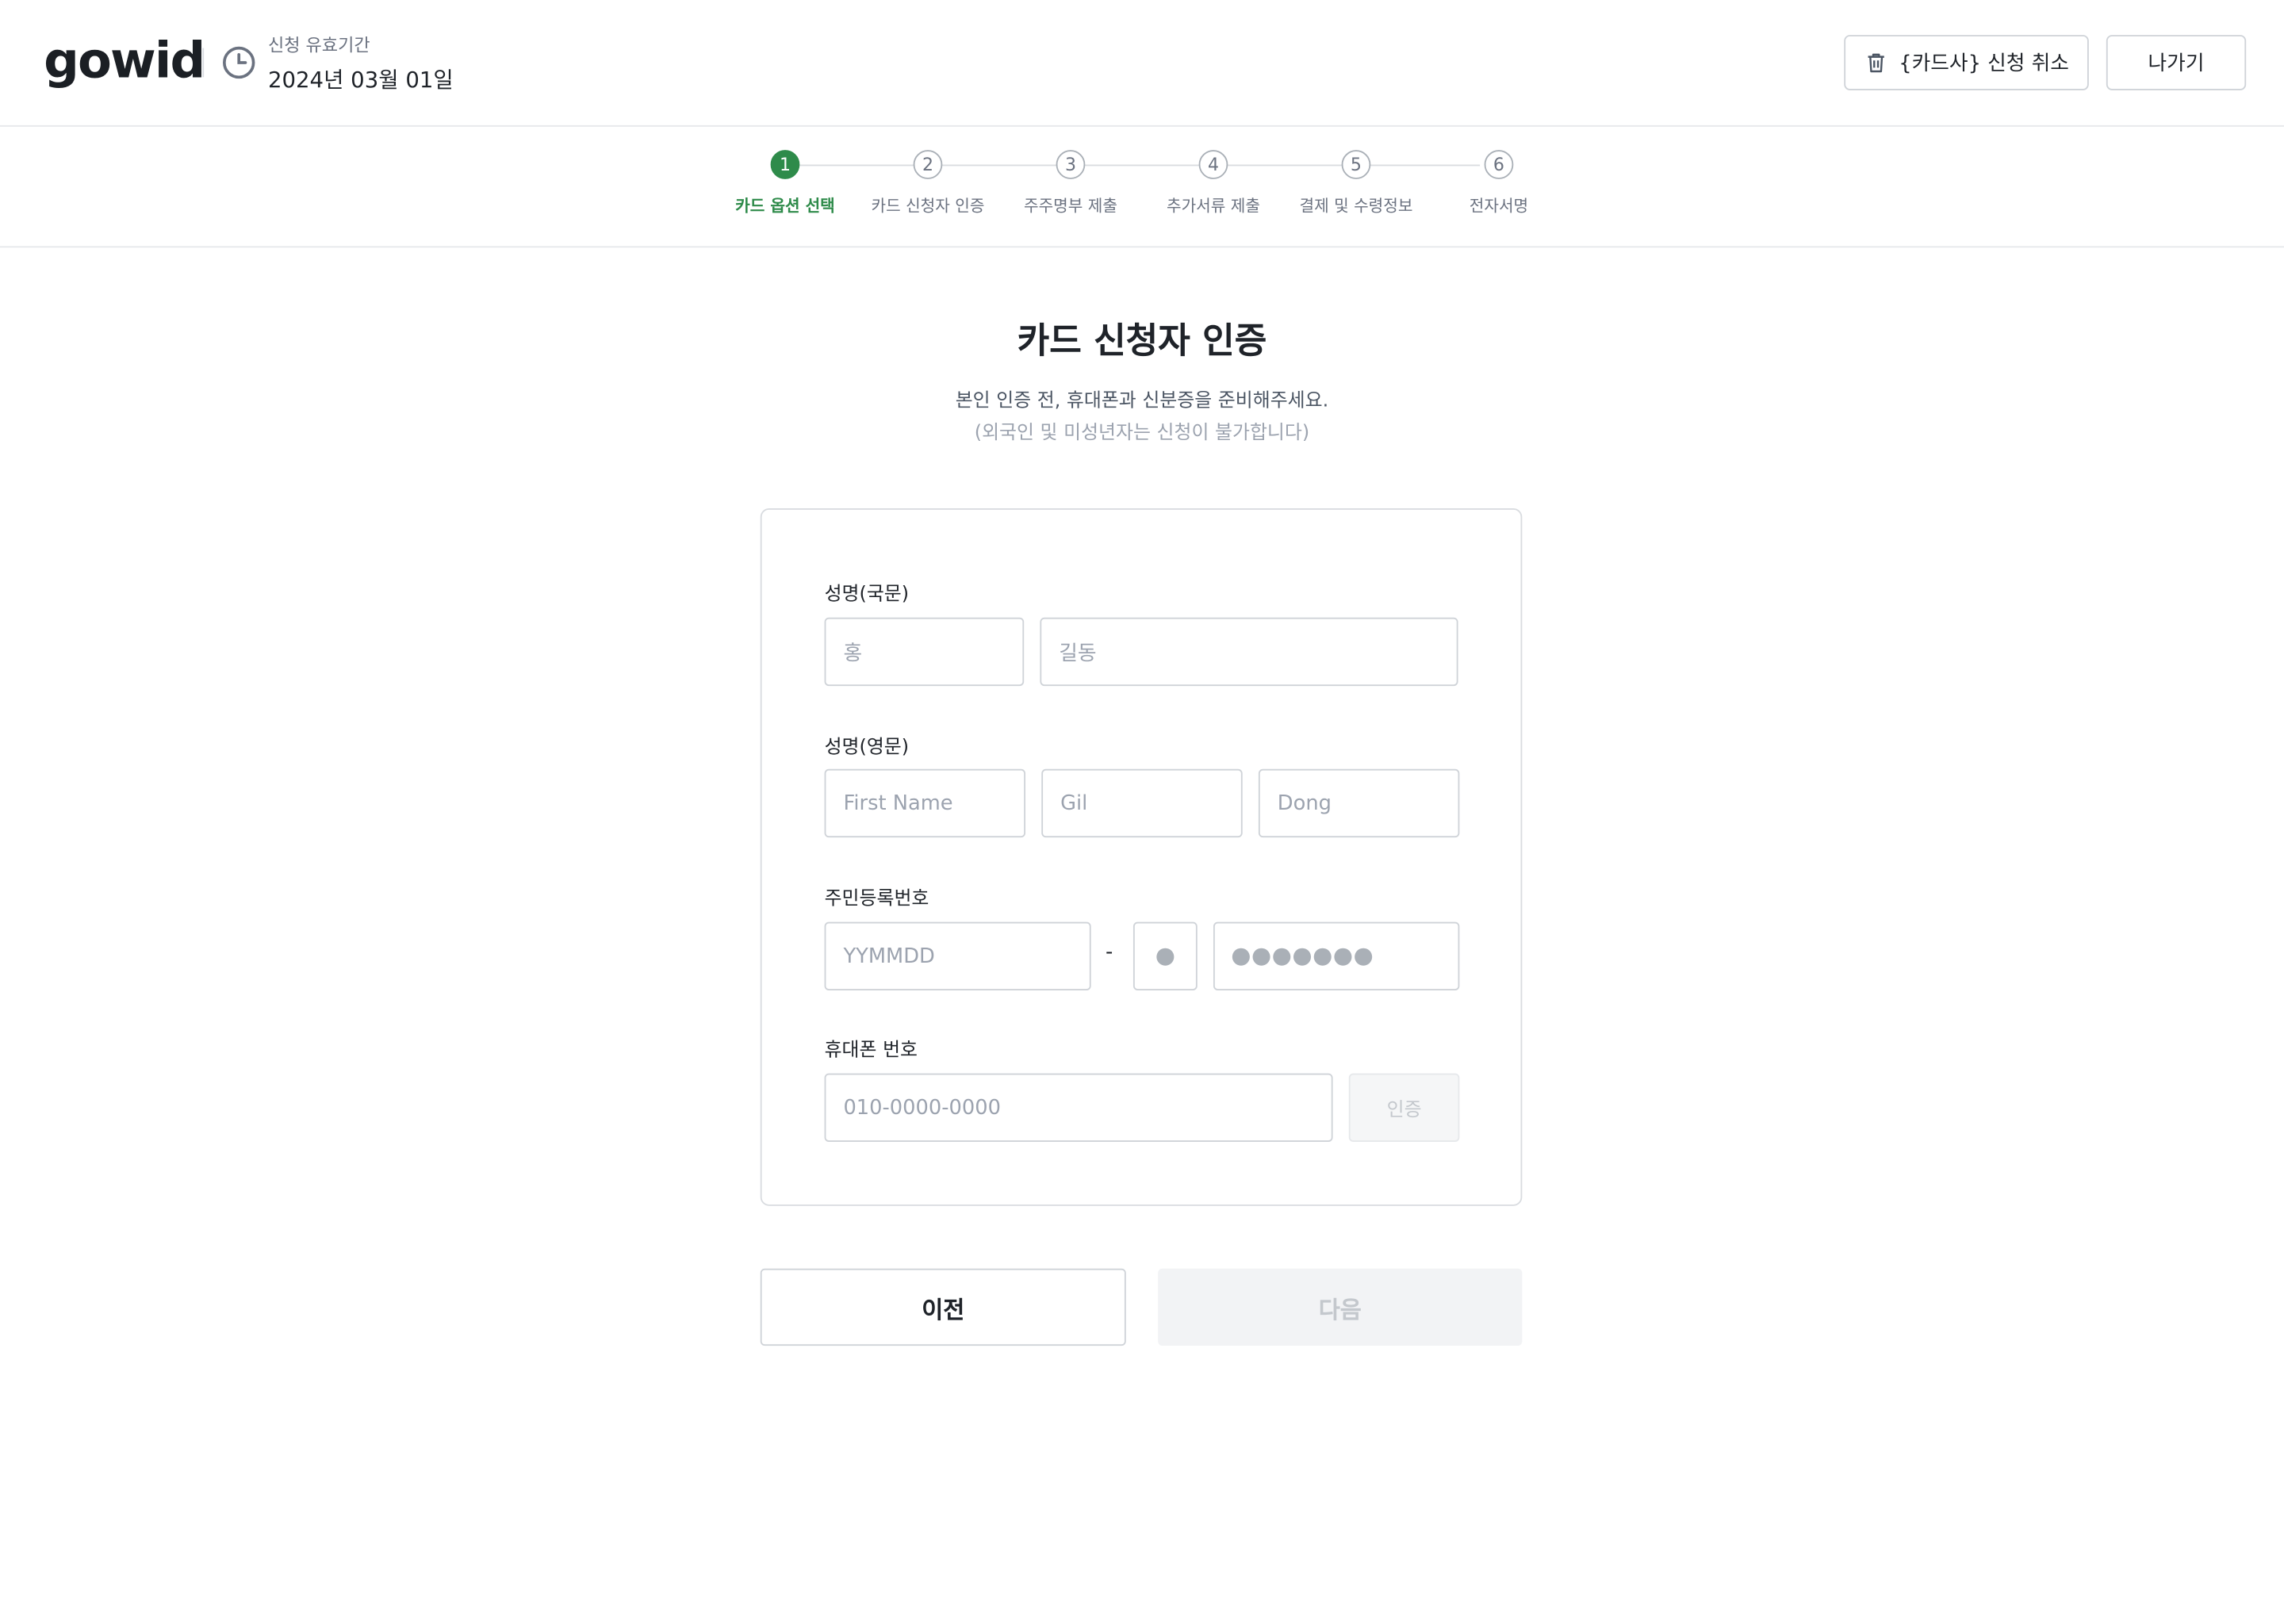  What do you see at coordinates (1142, 434) in the screenshot?
I see `page-note: (외국인 및 미성년자는 신청이 불가합니다)` at bounding box center [1142, 434].